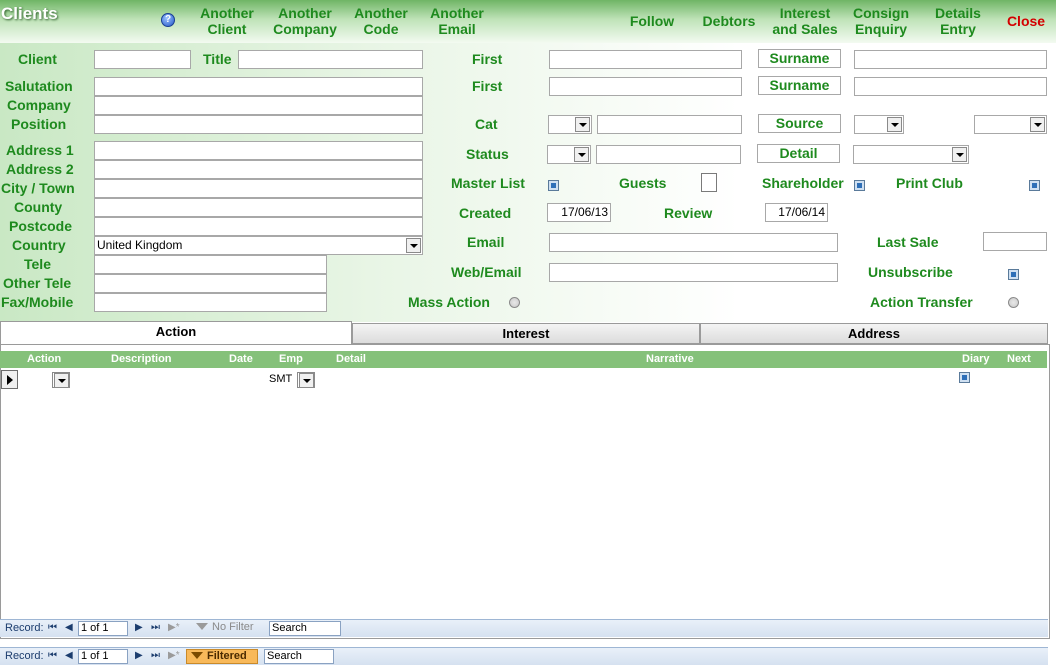 The image size is (1056, 665). What do you see at coordinates (881, 21) in the screenshot?
I see `consign-enquiry-button: Consign Enquiry` at bounding box center [881, 21].